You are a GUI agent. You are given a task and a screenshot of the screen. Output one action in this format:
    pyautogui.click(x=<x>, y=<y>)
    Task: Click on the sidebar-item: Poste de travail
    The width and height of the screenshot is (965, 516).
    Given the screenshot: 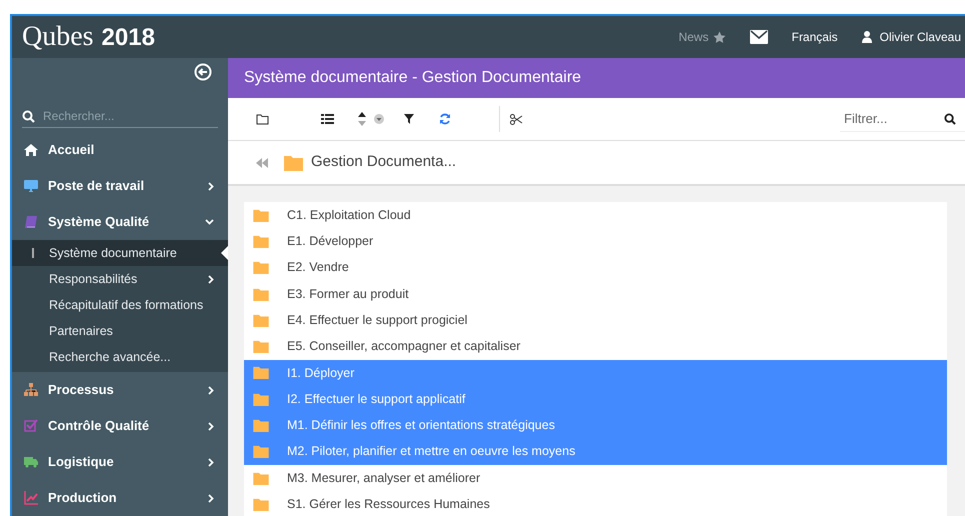 What is the action you would take?
    pyautogui.click(x=120, y=186)
    